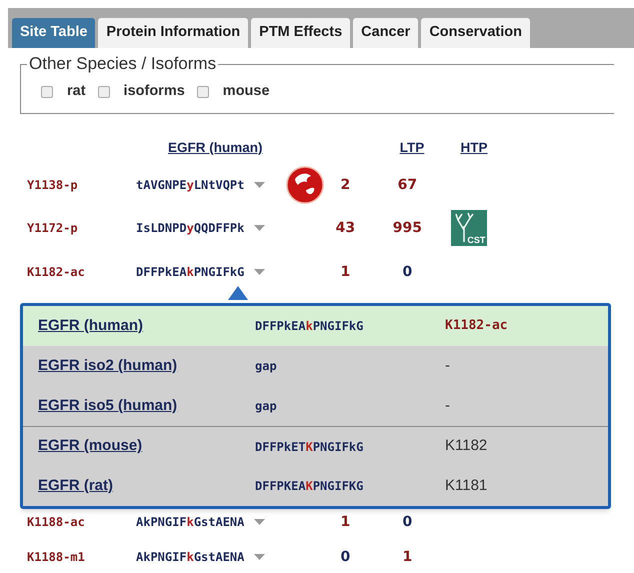  Describe the element at coordinates (52, 228) in the screenshot. I see `site-label: Y1172-p` at that location.